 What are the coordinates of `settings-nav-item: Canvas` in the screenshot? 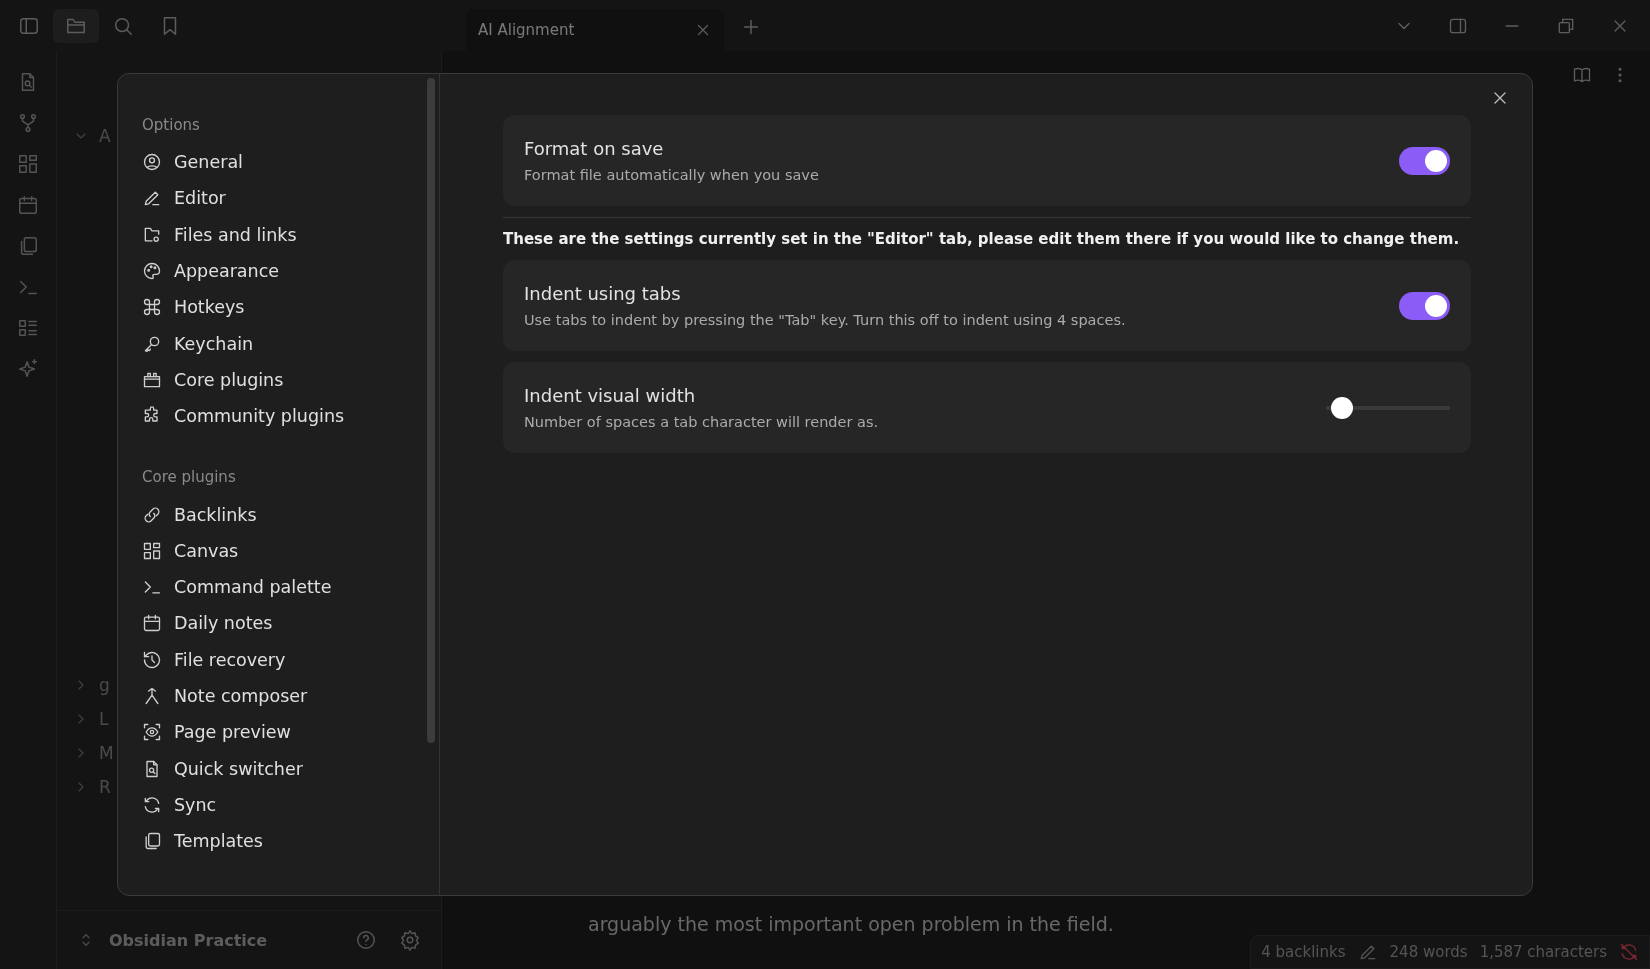 It's located at (290, 550).